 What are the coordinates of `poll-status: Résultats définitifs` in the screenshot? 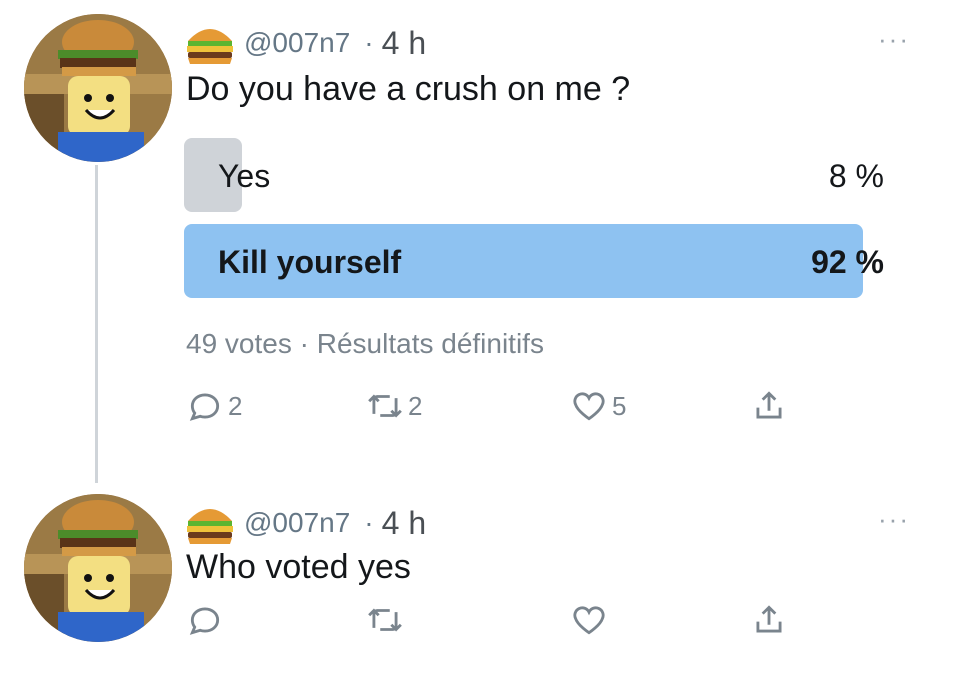 It's located at (430, 343).